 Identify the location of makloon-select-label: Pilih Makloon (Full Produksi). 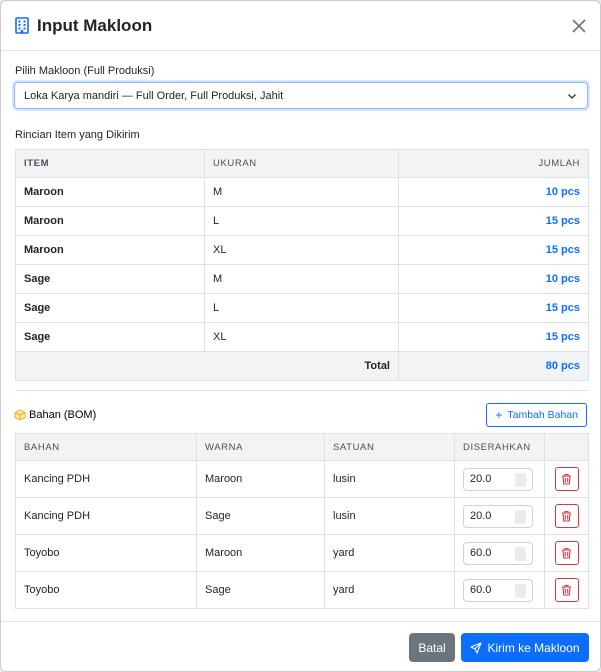
(85, 71).